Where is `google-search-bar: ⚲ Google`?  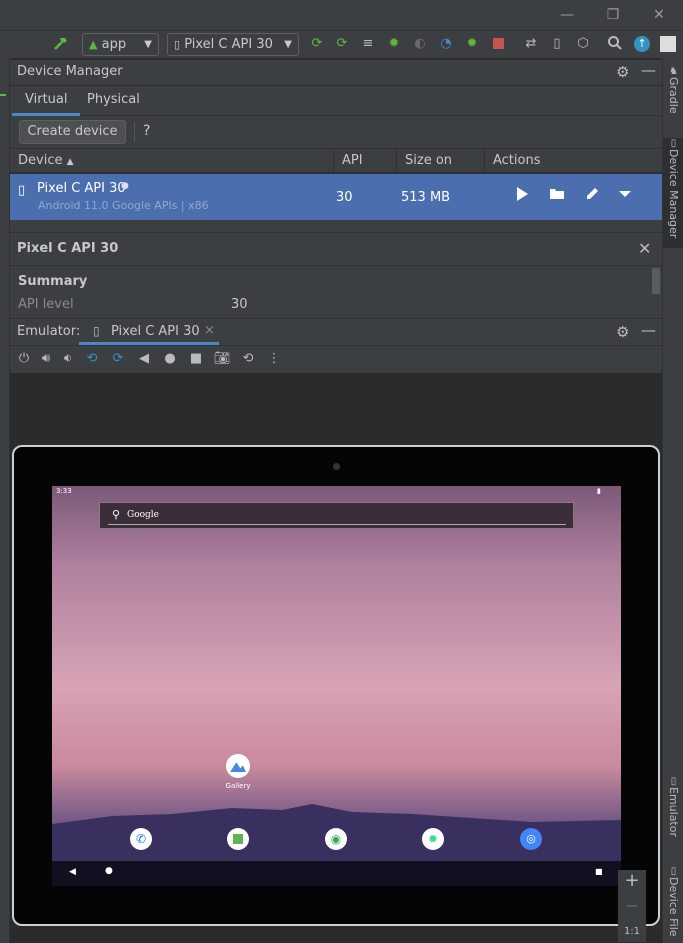
google-search-bar: ⚲ Google is located at coordinates (336, 515).